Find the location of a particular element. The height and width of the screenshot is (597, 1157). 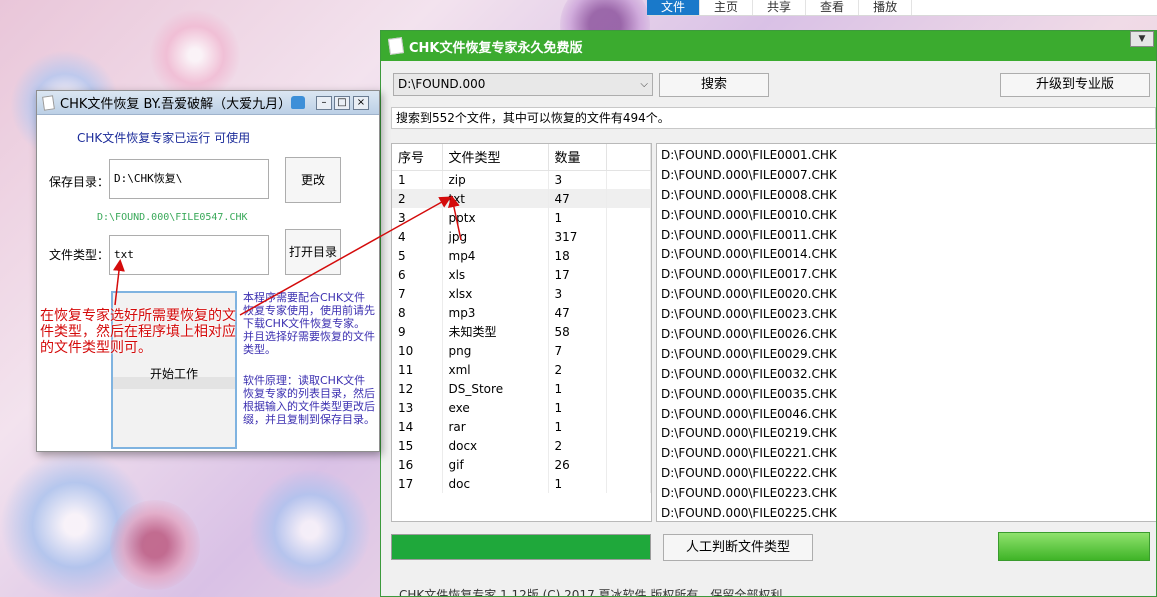

explorer-ribbon: 文件 主页 共享 查看 播放 is located at coordinates (902, 8).